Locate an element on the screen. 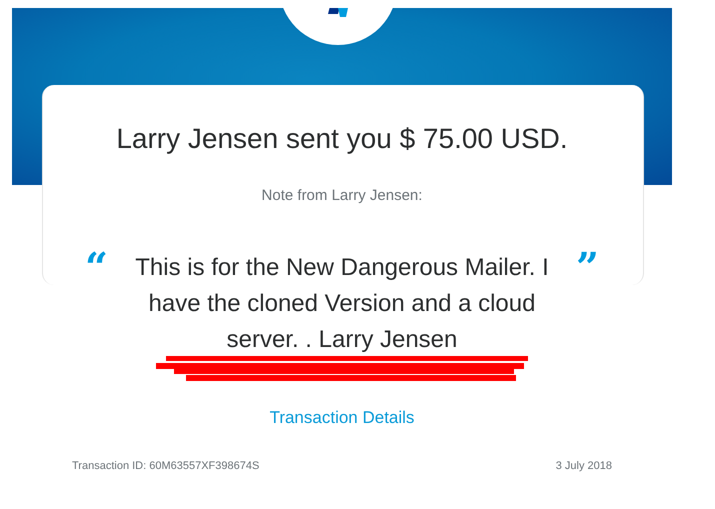  transaction-date: 3 July 2018 is located at coordinates (584, 466).